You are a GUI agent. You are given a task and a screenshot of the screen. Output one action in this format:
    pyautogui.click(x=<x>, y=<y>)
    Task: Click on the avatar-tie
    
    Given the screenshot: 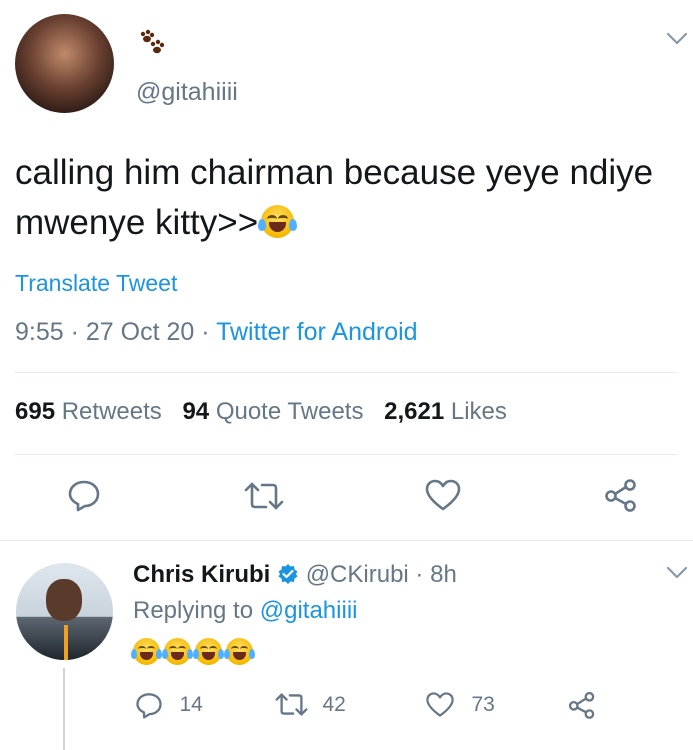 What is the action you would take?
    pyautogui.click(x=66, y=642)
    